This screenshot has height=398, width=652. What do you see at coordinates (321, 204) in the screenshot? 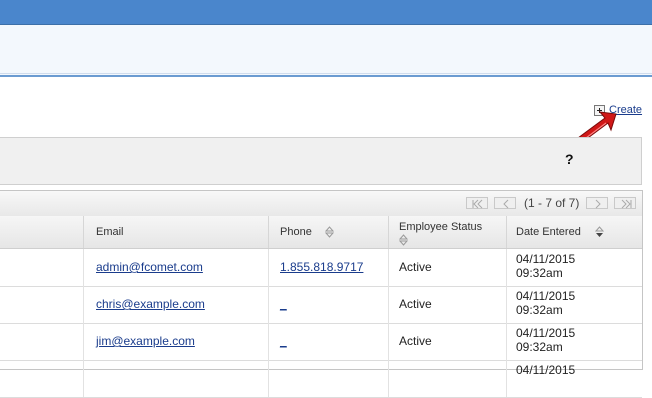
I see `pager-bar: (1 - 7 of 7)` at bounding box center [321, 204].